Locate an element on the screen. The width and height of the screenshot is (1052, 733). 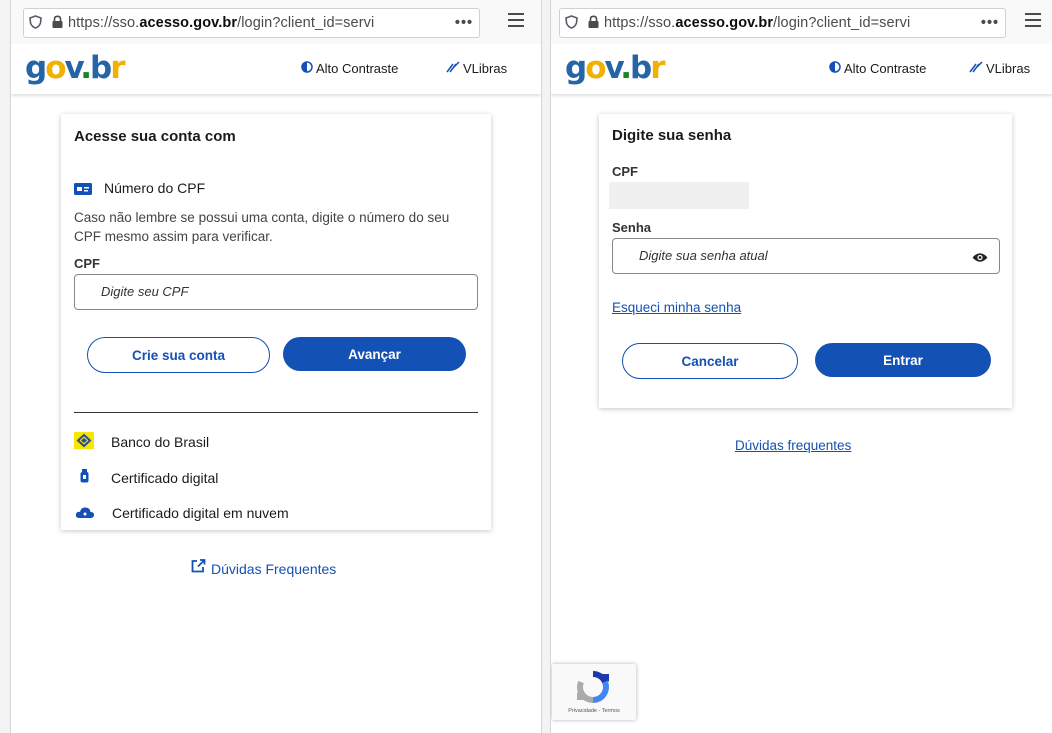
cpf-label: CPF is located at coordinates (87, 263).